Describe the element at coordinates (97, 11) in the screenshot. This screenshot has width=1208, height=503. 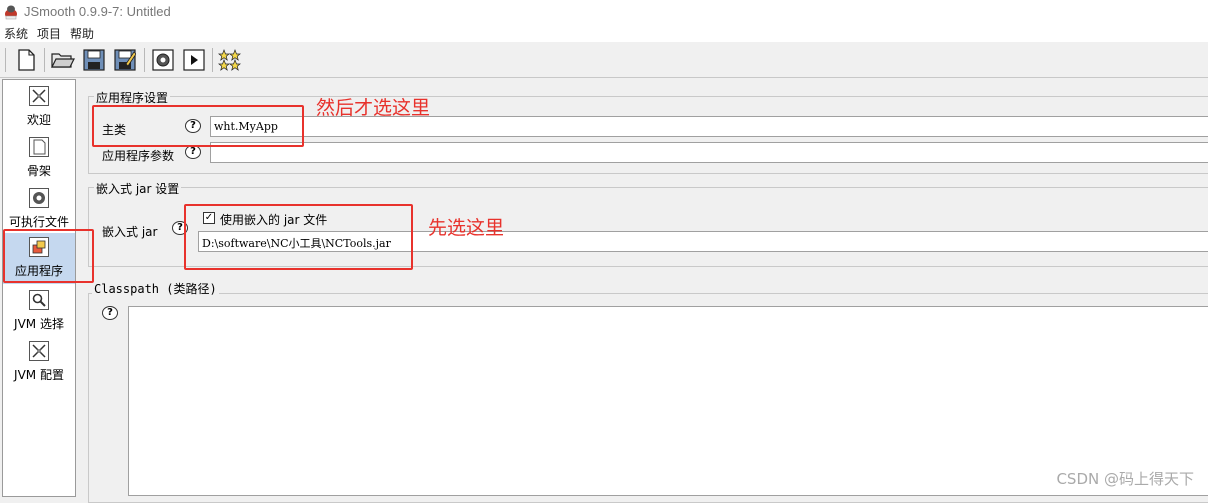
I see `window-title: JSmooth 0.9.9-7: Untitled` at that location.